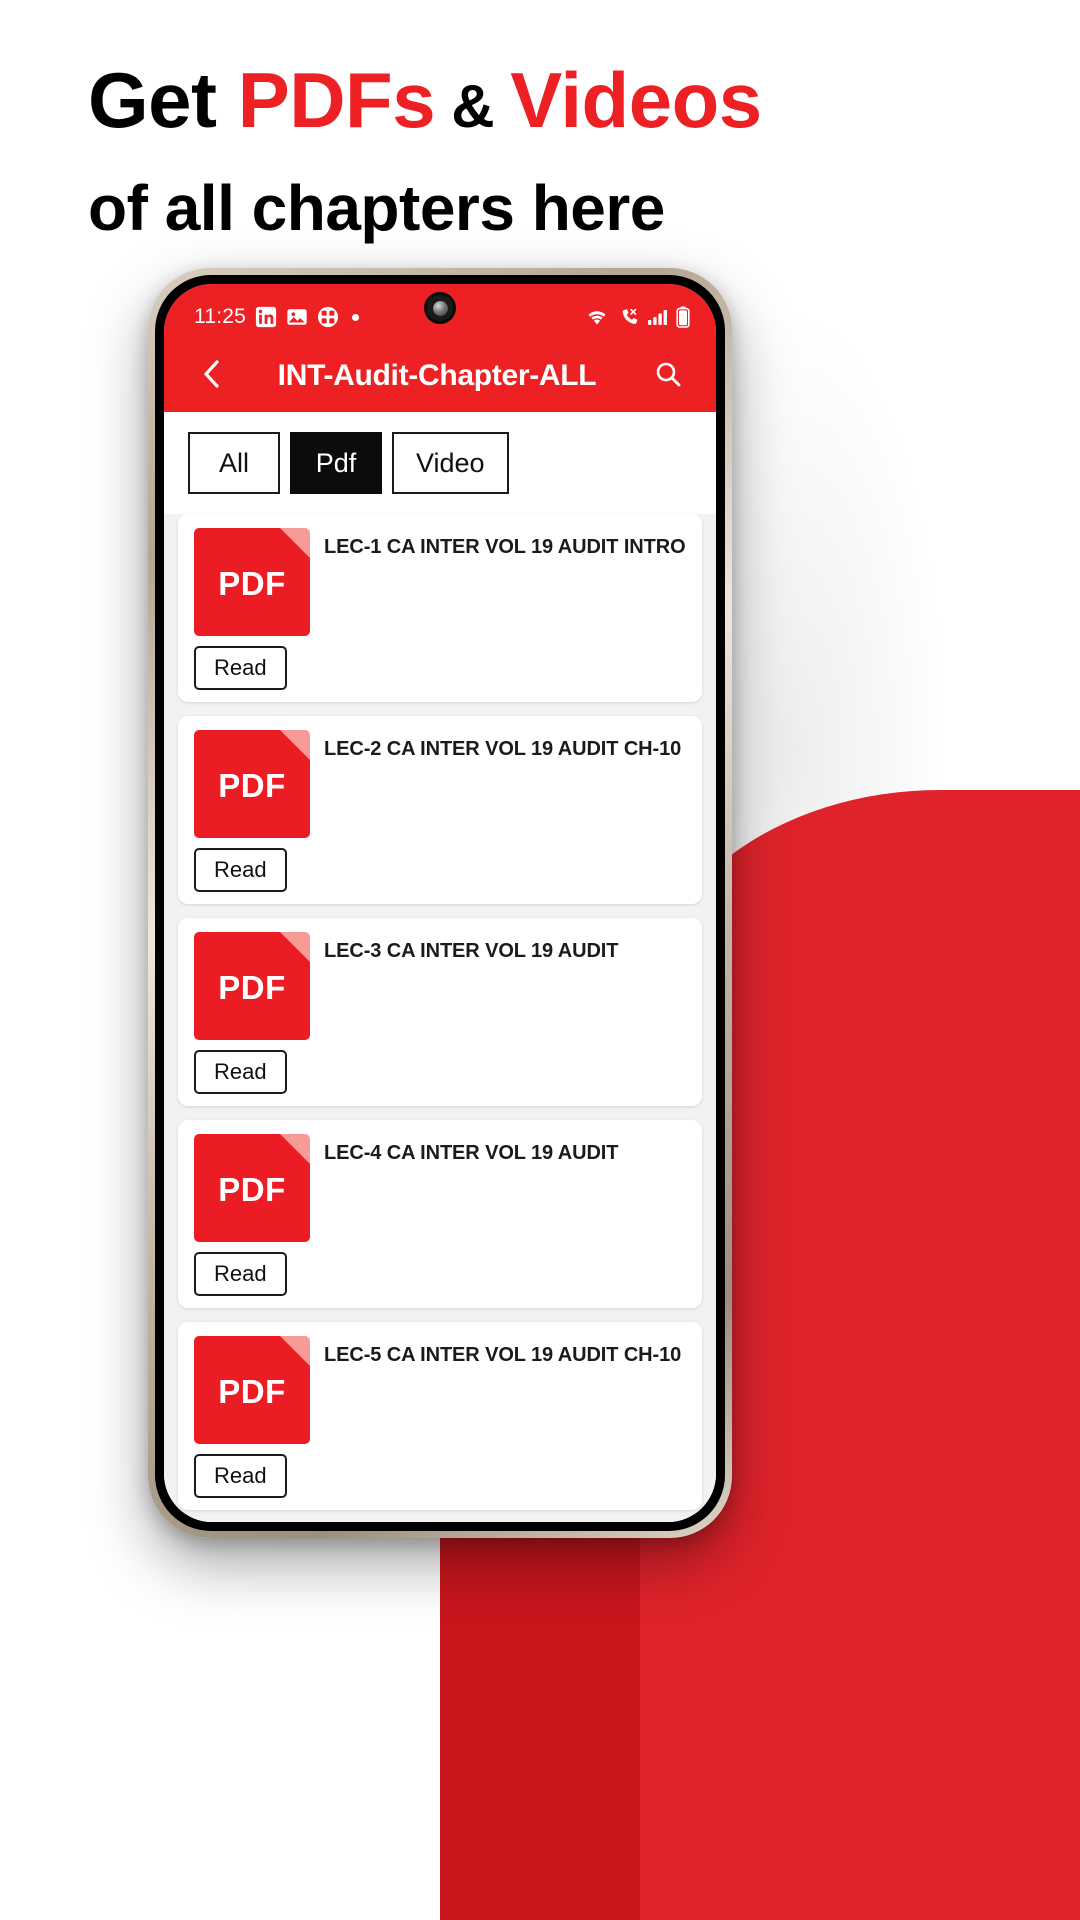 The image size is (1080, 1920). What do you see at coordinates (266, 317) in the screenshot?
I see `linkedin-icon` at bounding box center [266, 317].